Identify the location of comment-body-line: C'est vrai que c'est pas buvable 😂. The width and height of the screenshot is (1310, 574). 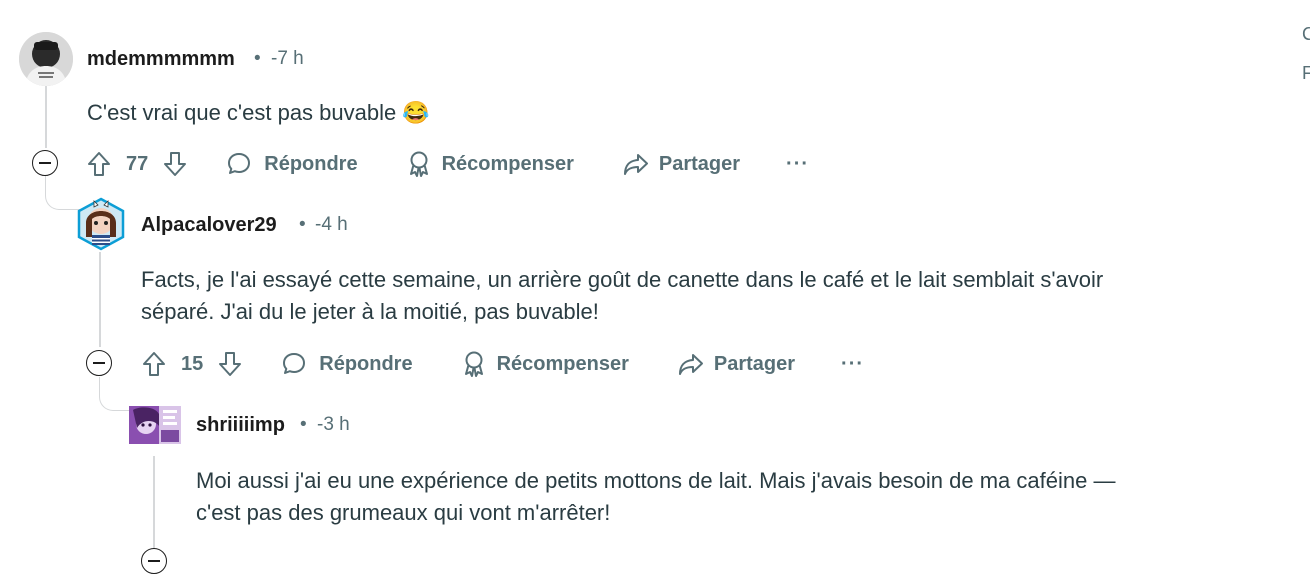
(258, 112).